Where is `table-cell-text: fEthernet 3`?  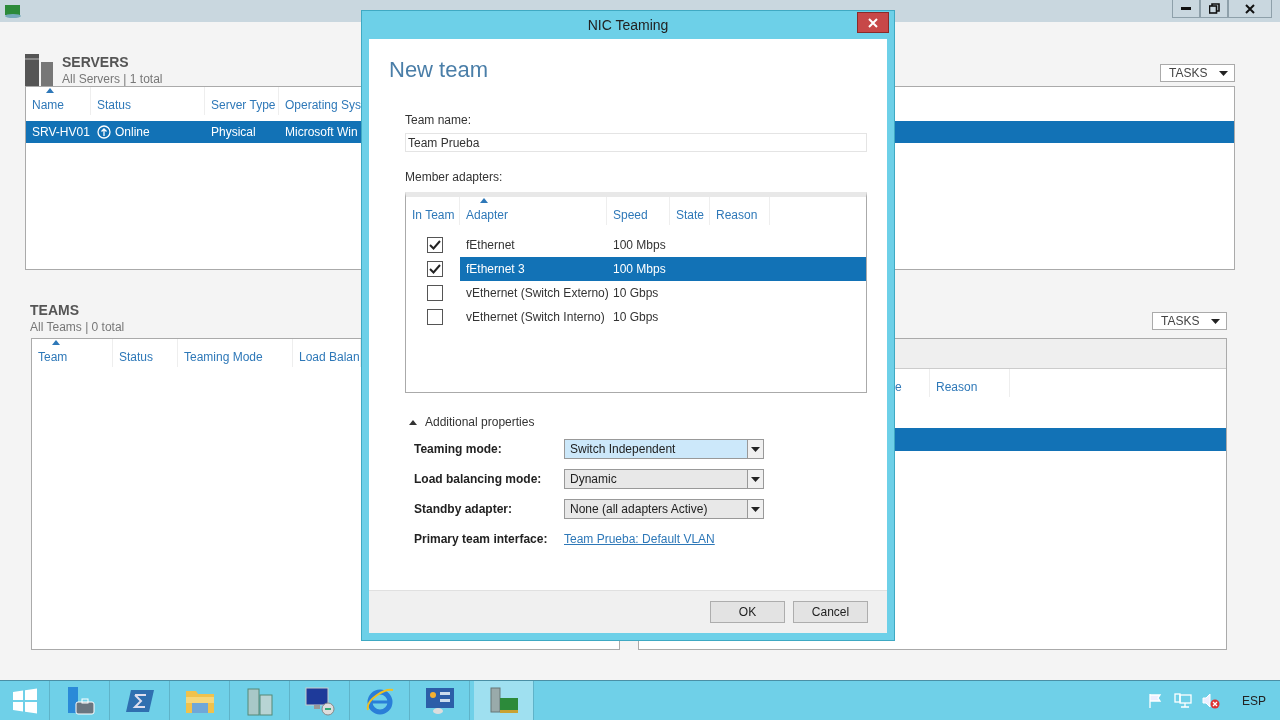
table-cell-text: fEthernet 3 is located at coordinates (495, 269).